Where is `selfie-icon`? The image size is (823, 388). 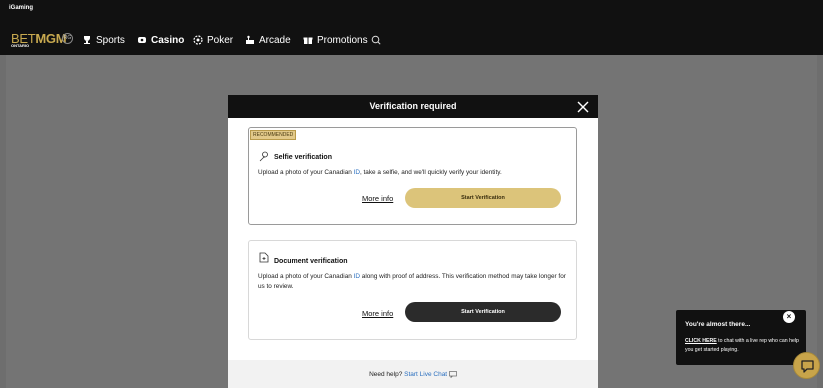 selfie-icon is located at coordinates (263, 156).